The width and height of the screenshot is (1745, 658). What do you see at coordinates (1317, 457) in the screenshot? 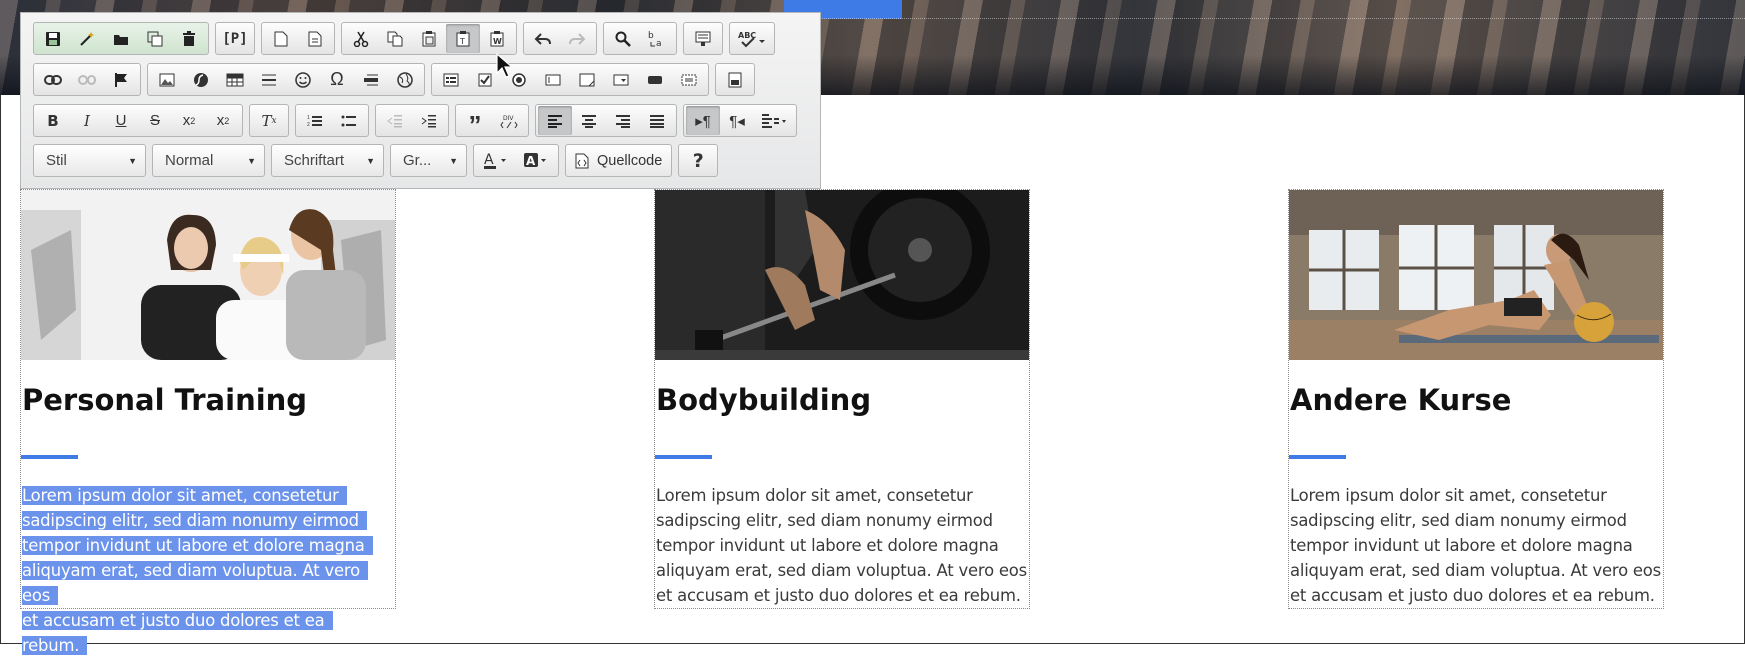
I see `title-accent-bar` at bounding box center [1317, 457].